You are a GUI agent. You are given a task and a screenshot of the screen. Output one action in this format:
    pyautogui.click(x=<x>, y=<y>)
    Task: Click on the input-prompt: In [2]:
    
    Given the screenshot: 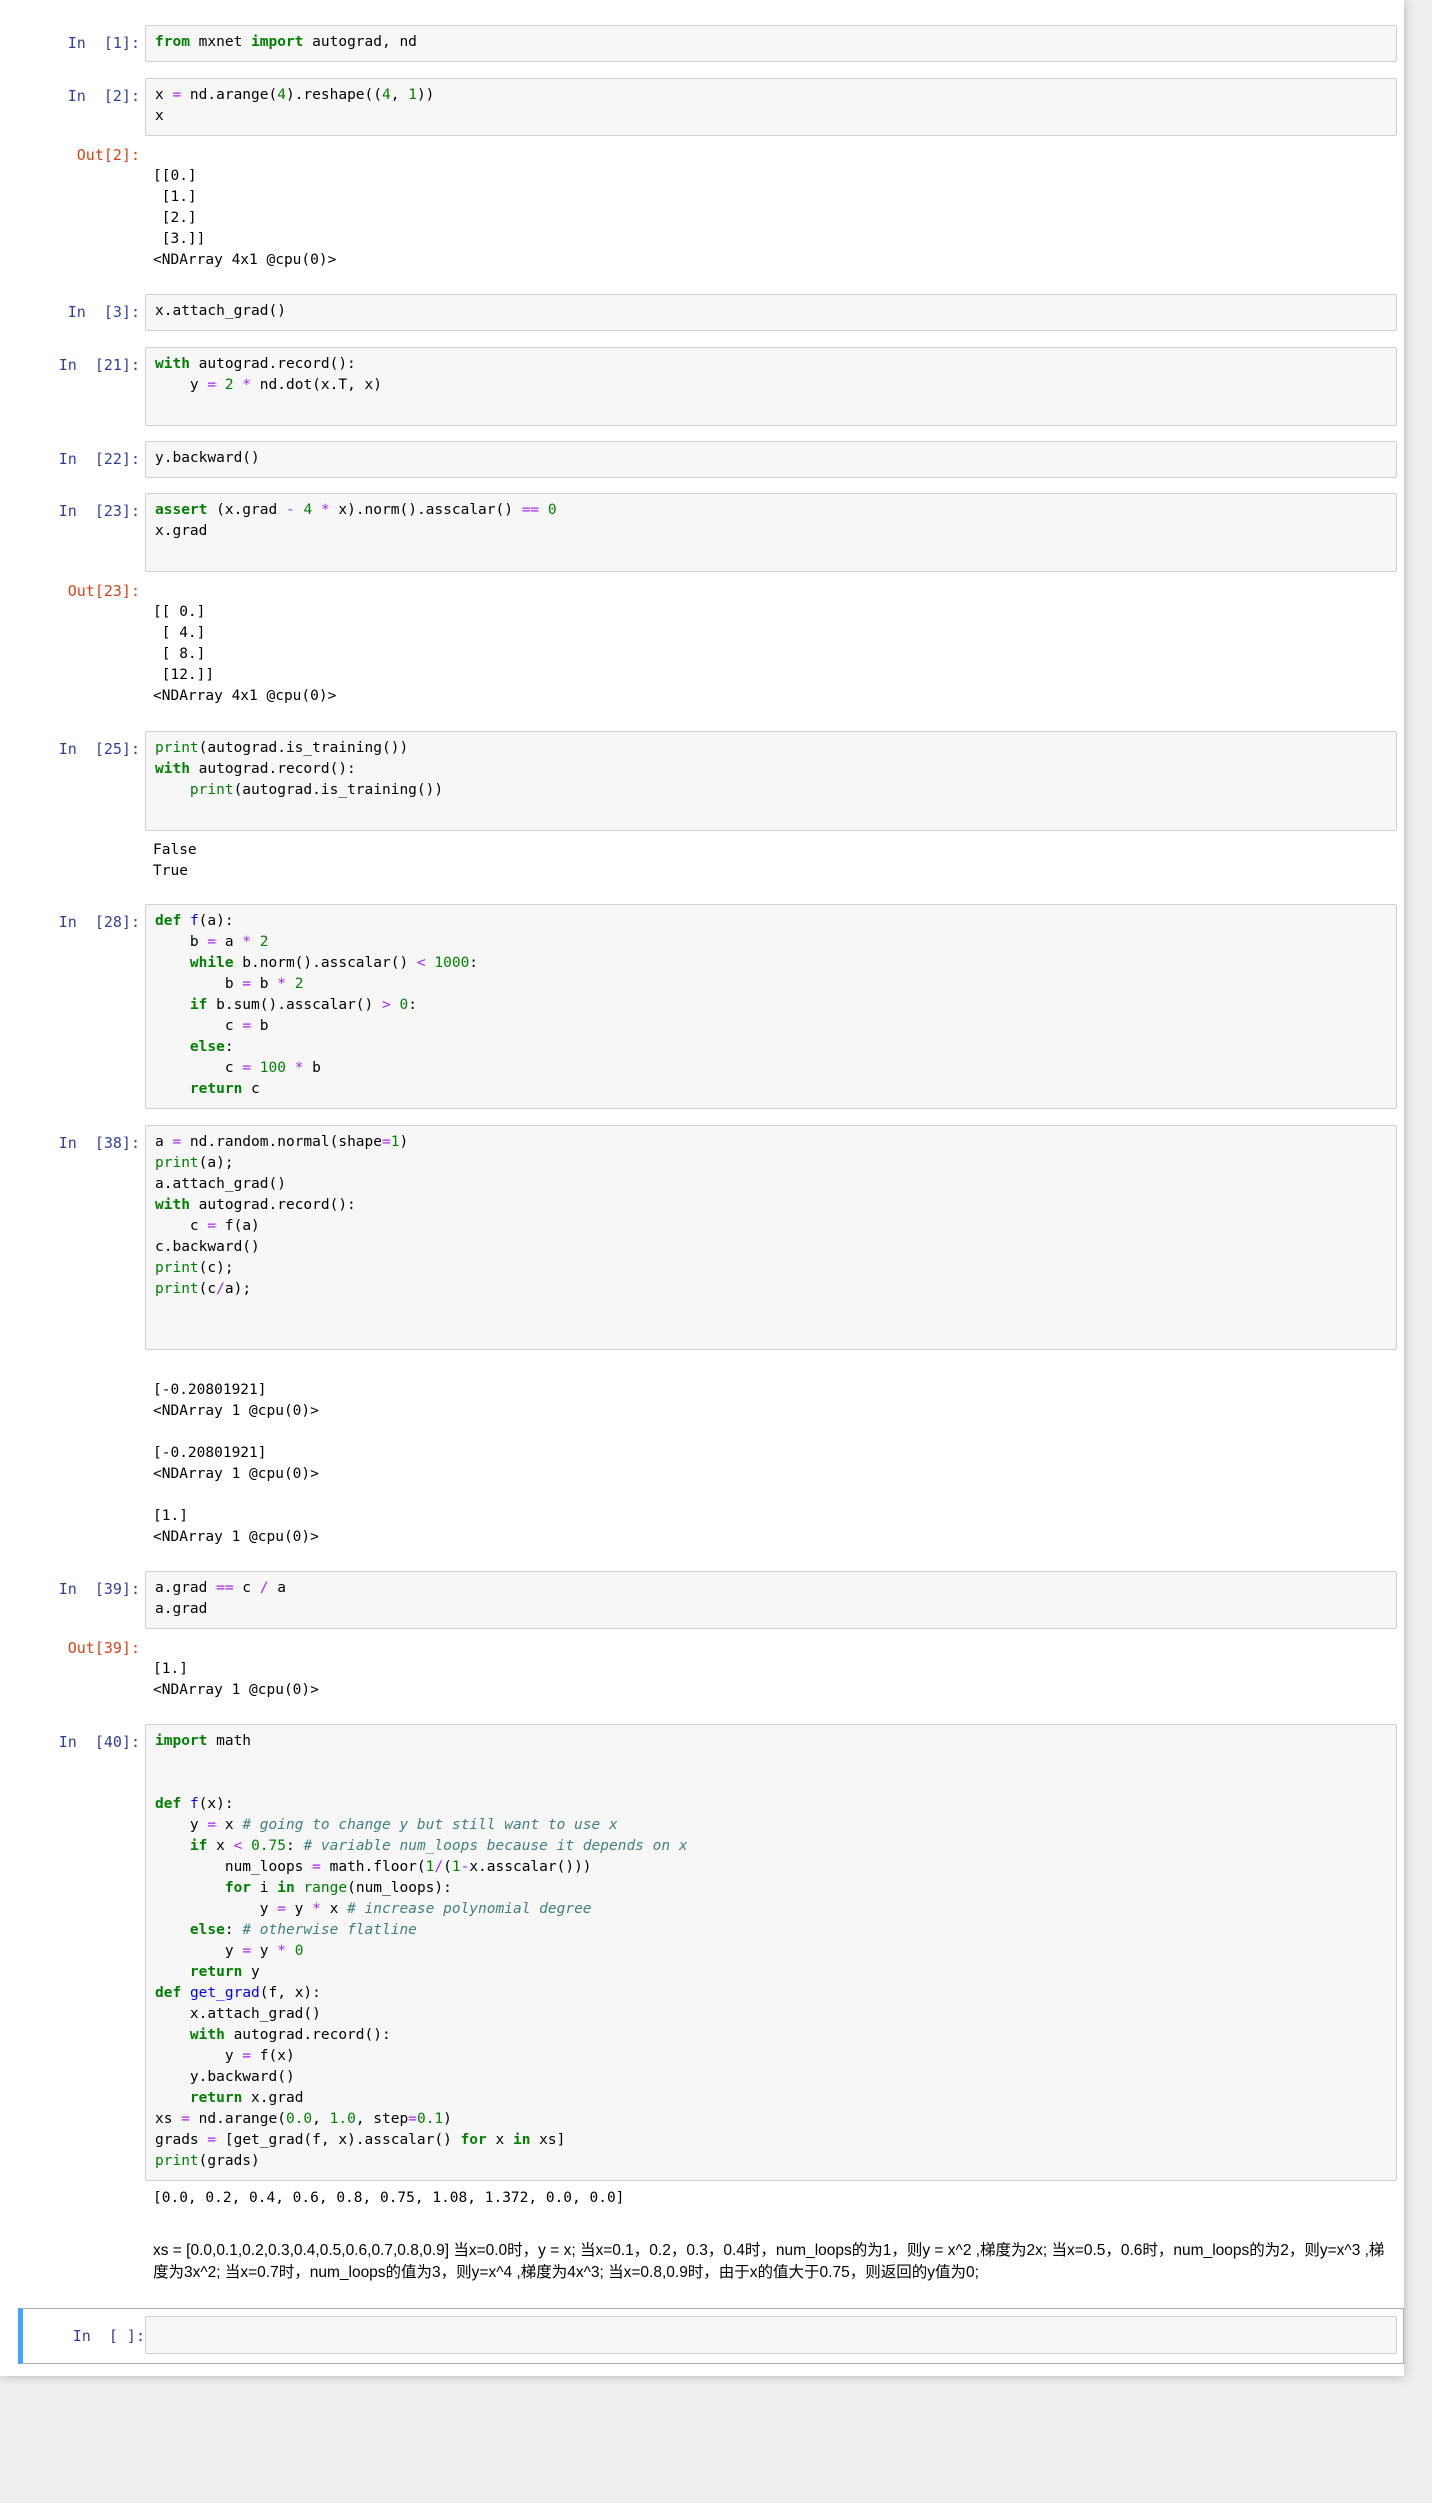 What is the action you would take?
    pyautogui.click(x=103, y=96)
    